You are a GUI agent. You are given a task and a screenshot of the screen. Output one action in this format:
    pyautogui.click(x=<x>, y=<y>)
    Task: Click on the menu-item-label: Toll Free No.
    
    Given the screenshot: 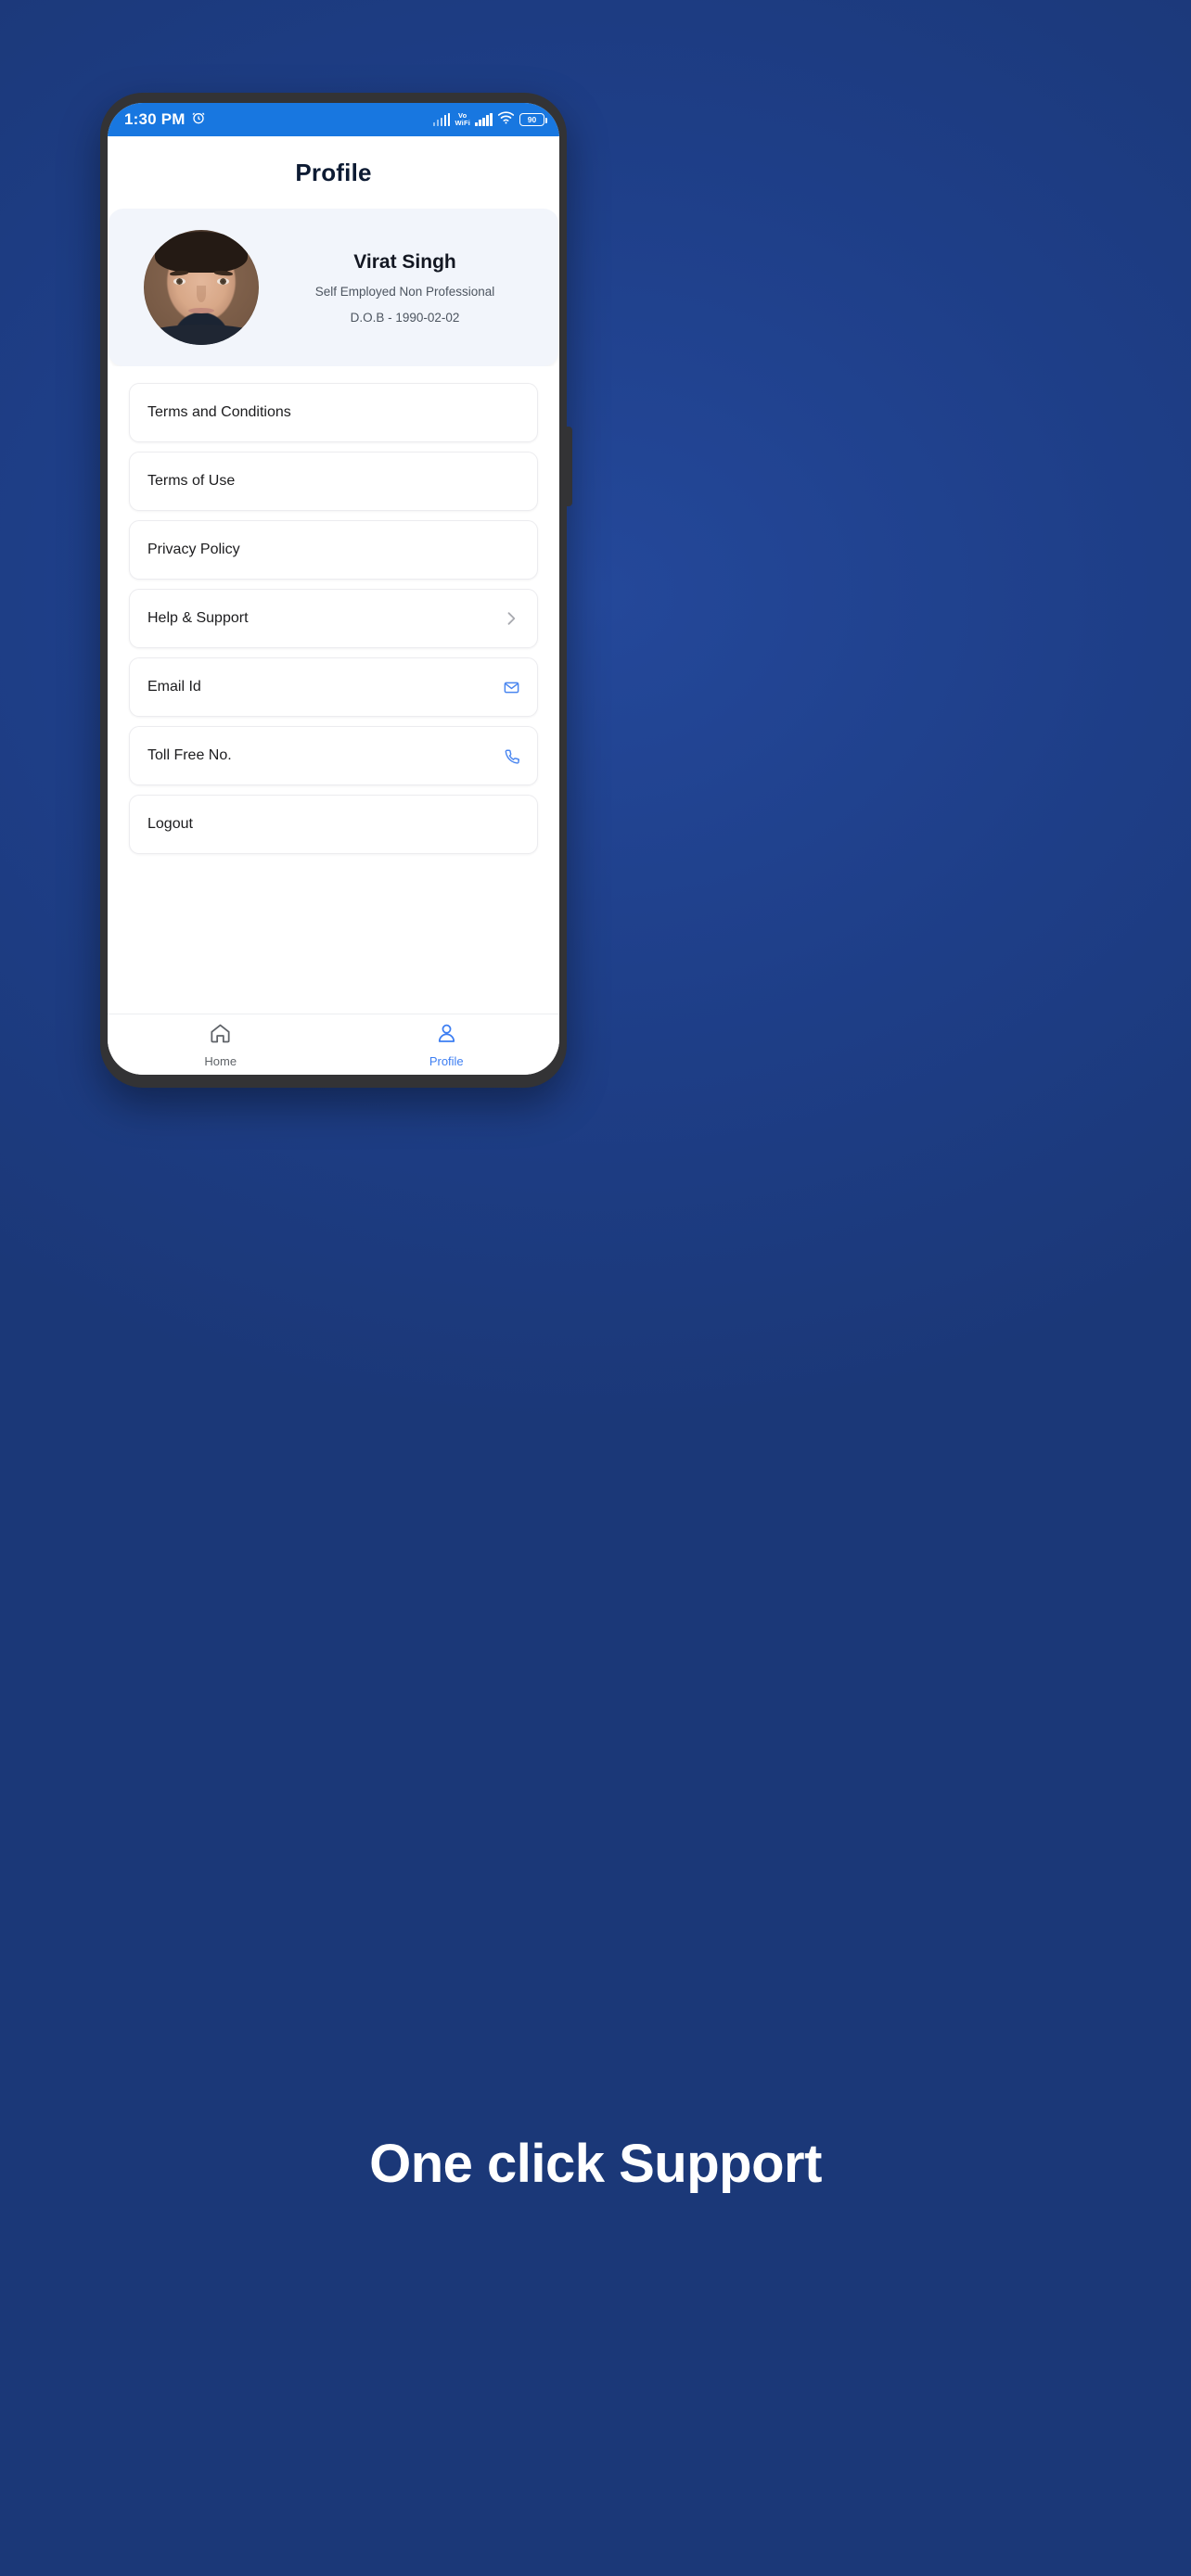 What is the action you would take?
    pyautogui.click(x=190, y=755)
    